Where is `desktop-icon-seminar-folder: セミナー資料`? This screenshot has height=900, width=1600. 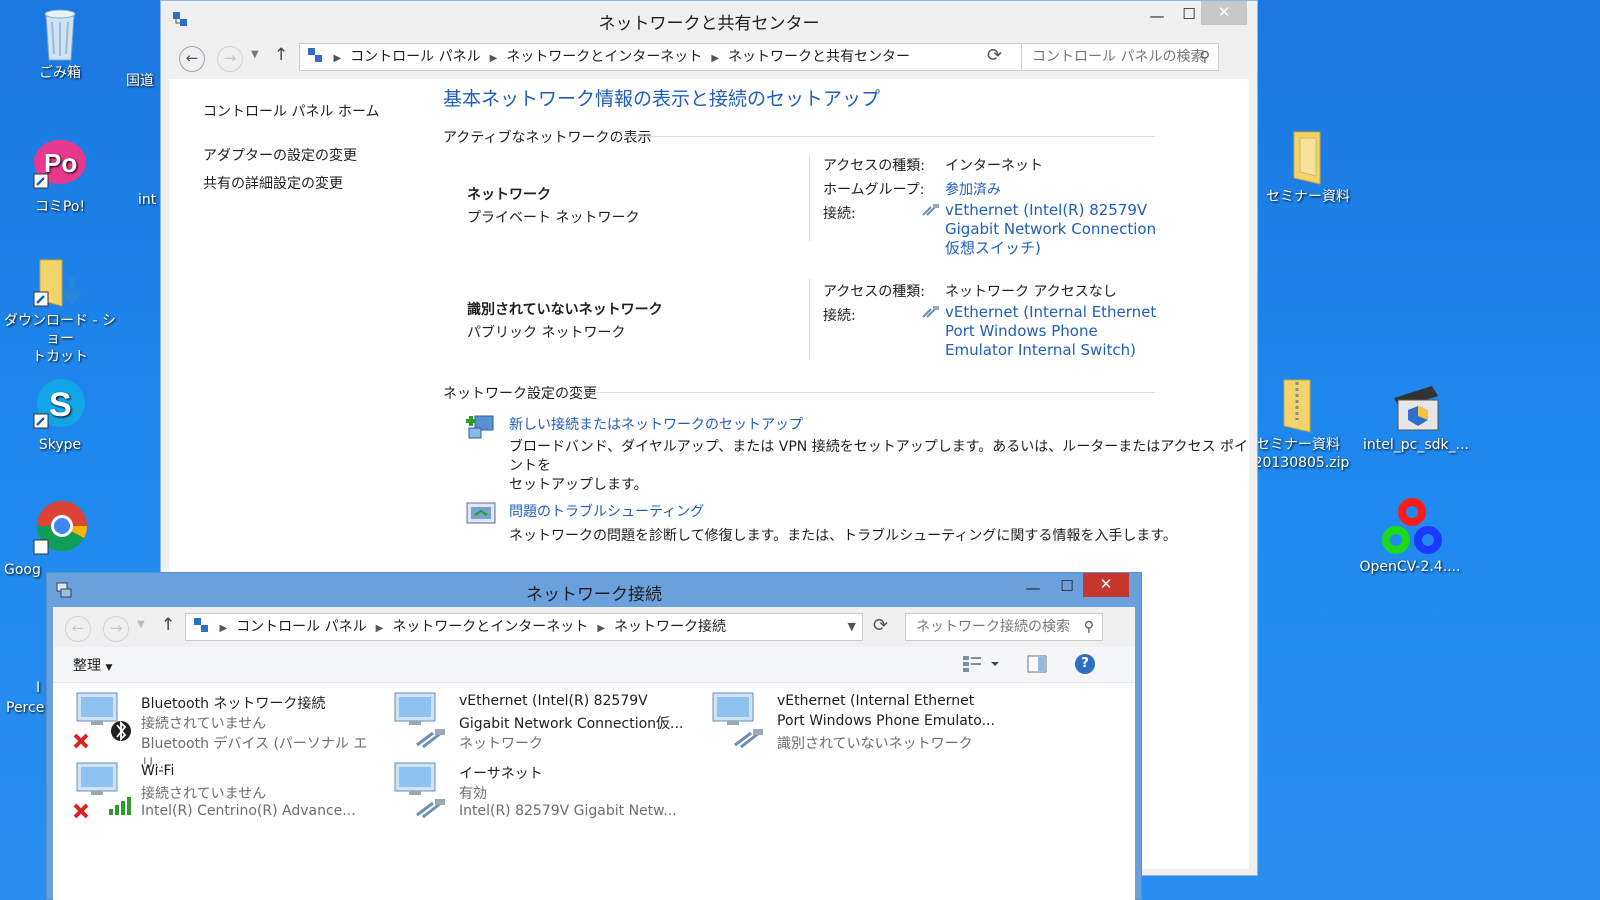 desktop-icon-seminar-folder: セミナー資料 is located at coordinates (1308, 167).